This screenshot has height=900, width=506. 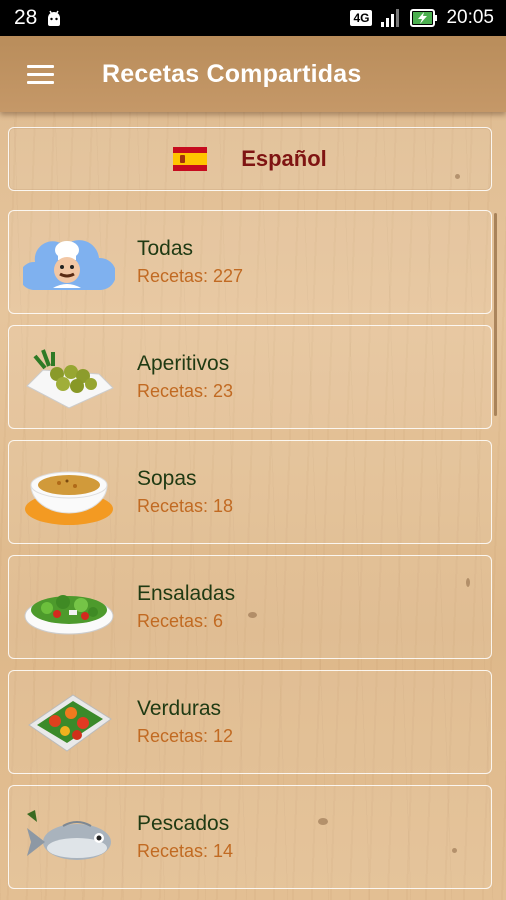 I want to click on language-selector: Español, so click(x=250, y=159).